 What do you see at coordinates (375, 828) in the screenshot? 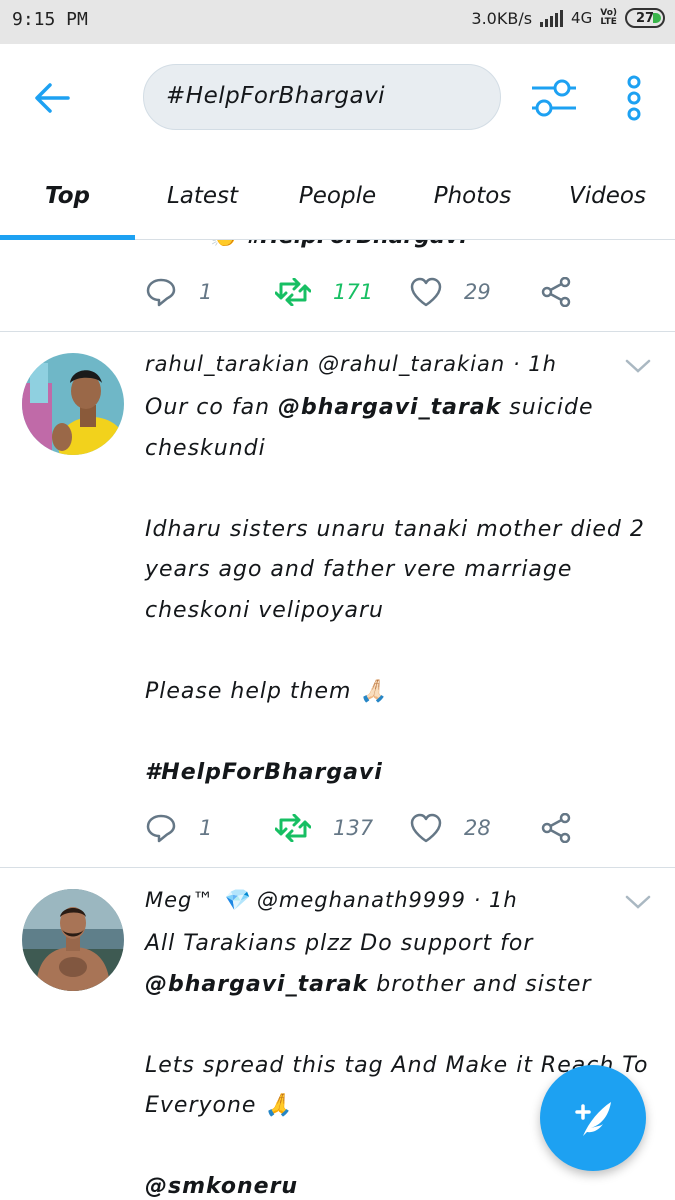
I see `tweet-actions: 1 137 28` at bounding box center [375, 828].